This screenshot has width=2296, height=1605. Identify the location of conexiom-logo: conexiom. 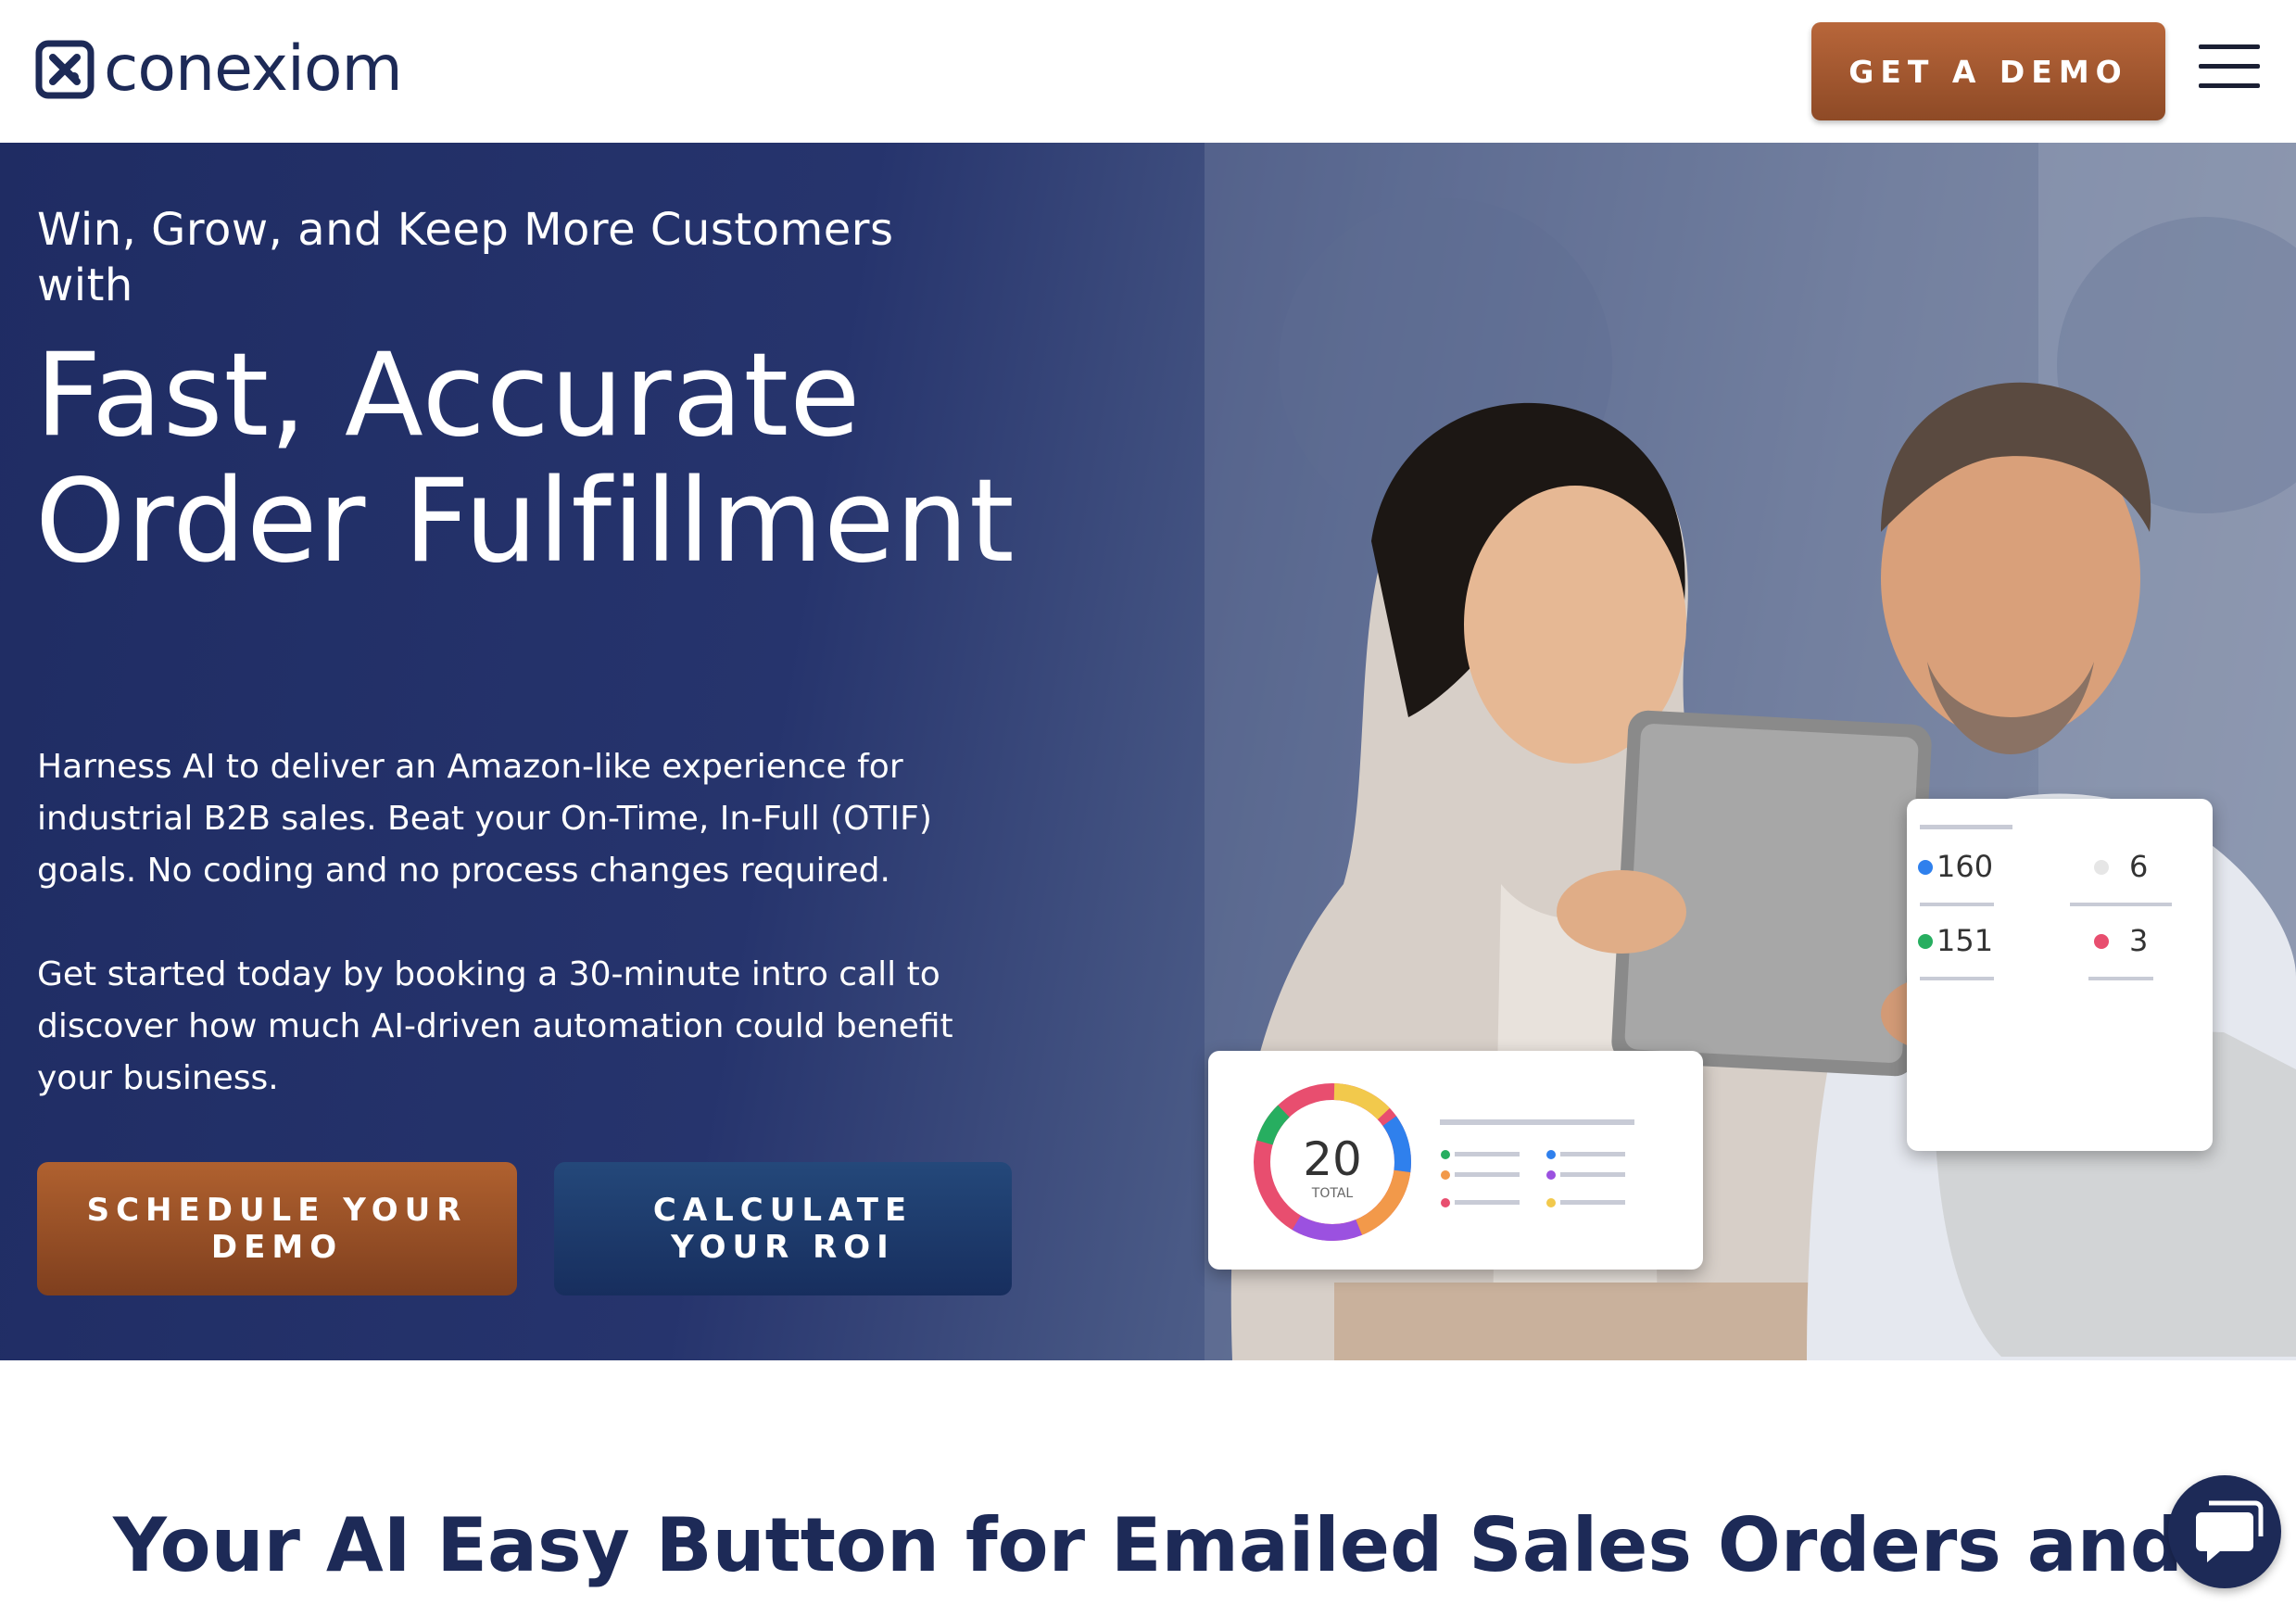
(219, 69).